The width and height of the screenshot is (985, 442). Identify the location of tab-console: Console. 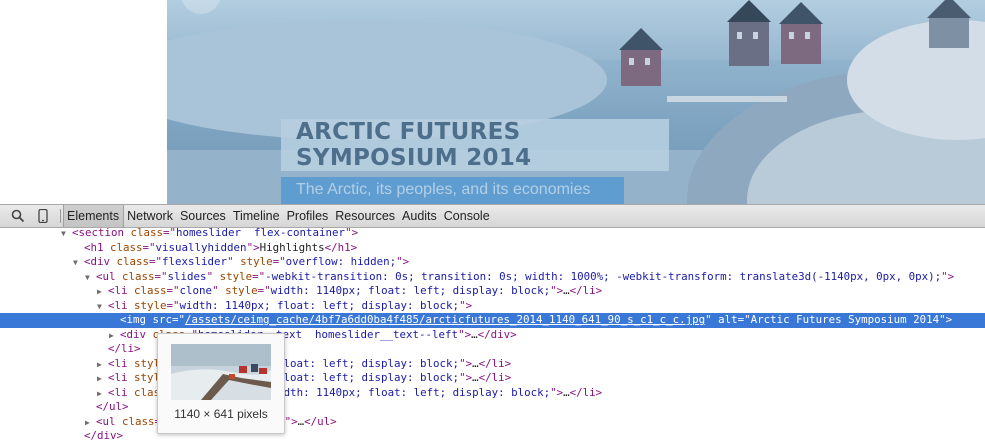
(467, 216).